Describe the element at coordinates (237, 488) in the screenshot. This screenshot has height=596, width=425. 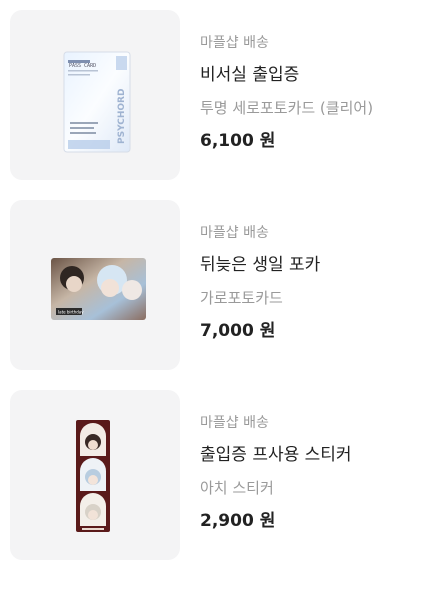
I see `product-option: 아치 스티커` at that location.